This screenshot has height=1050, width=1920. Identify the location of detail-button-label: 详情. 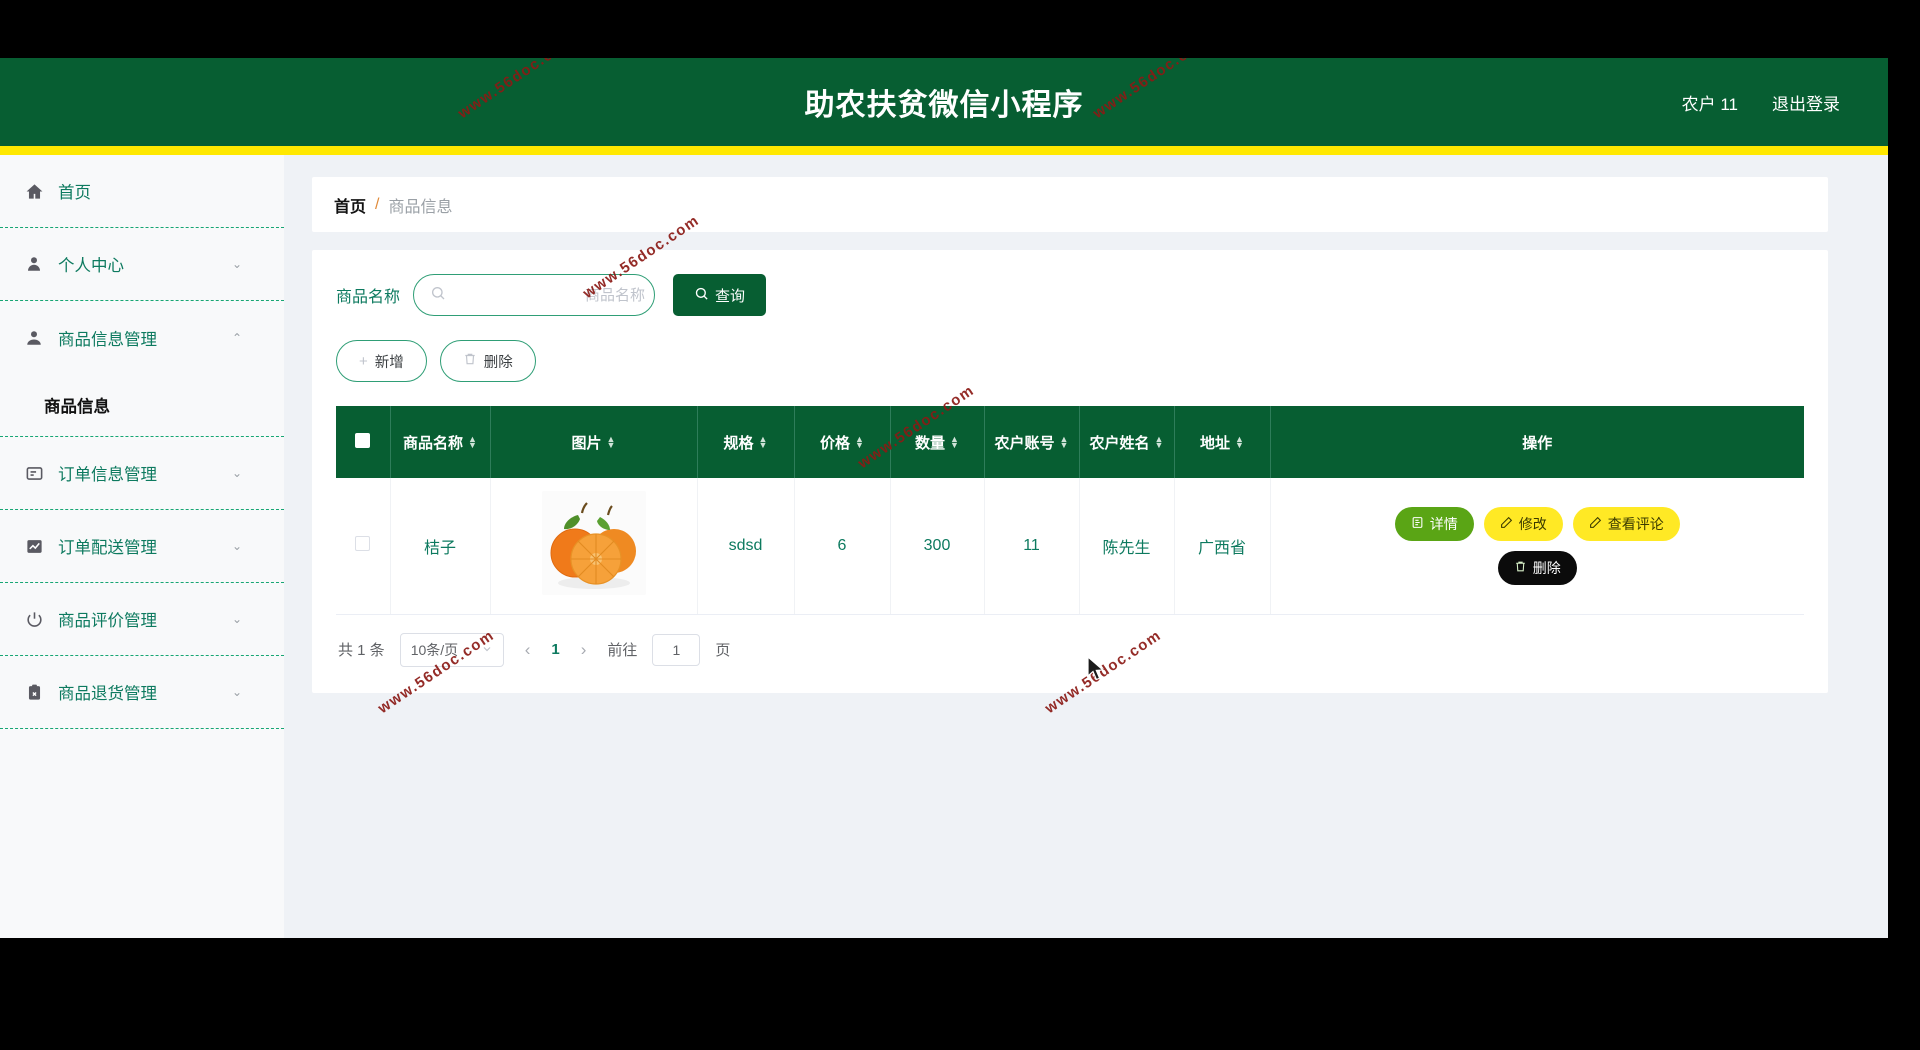
(1443, 523).